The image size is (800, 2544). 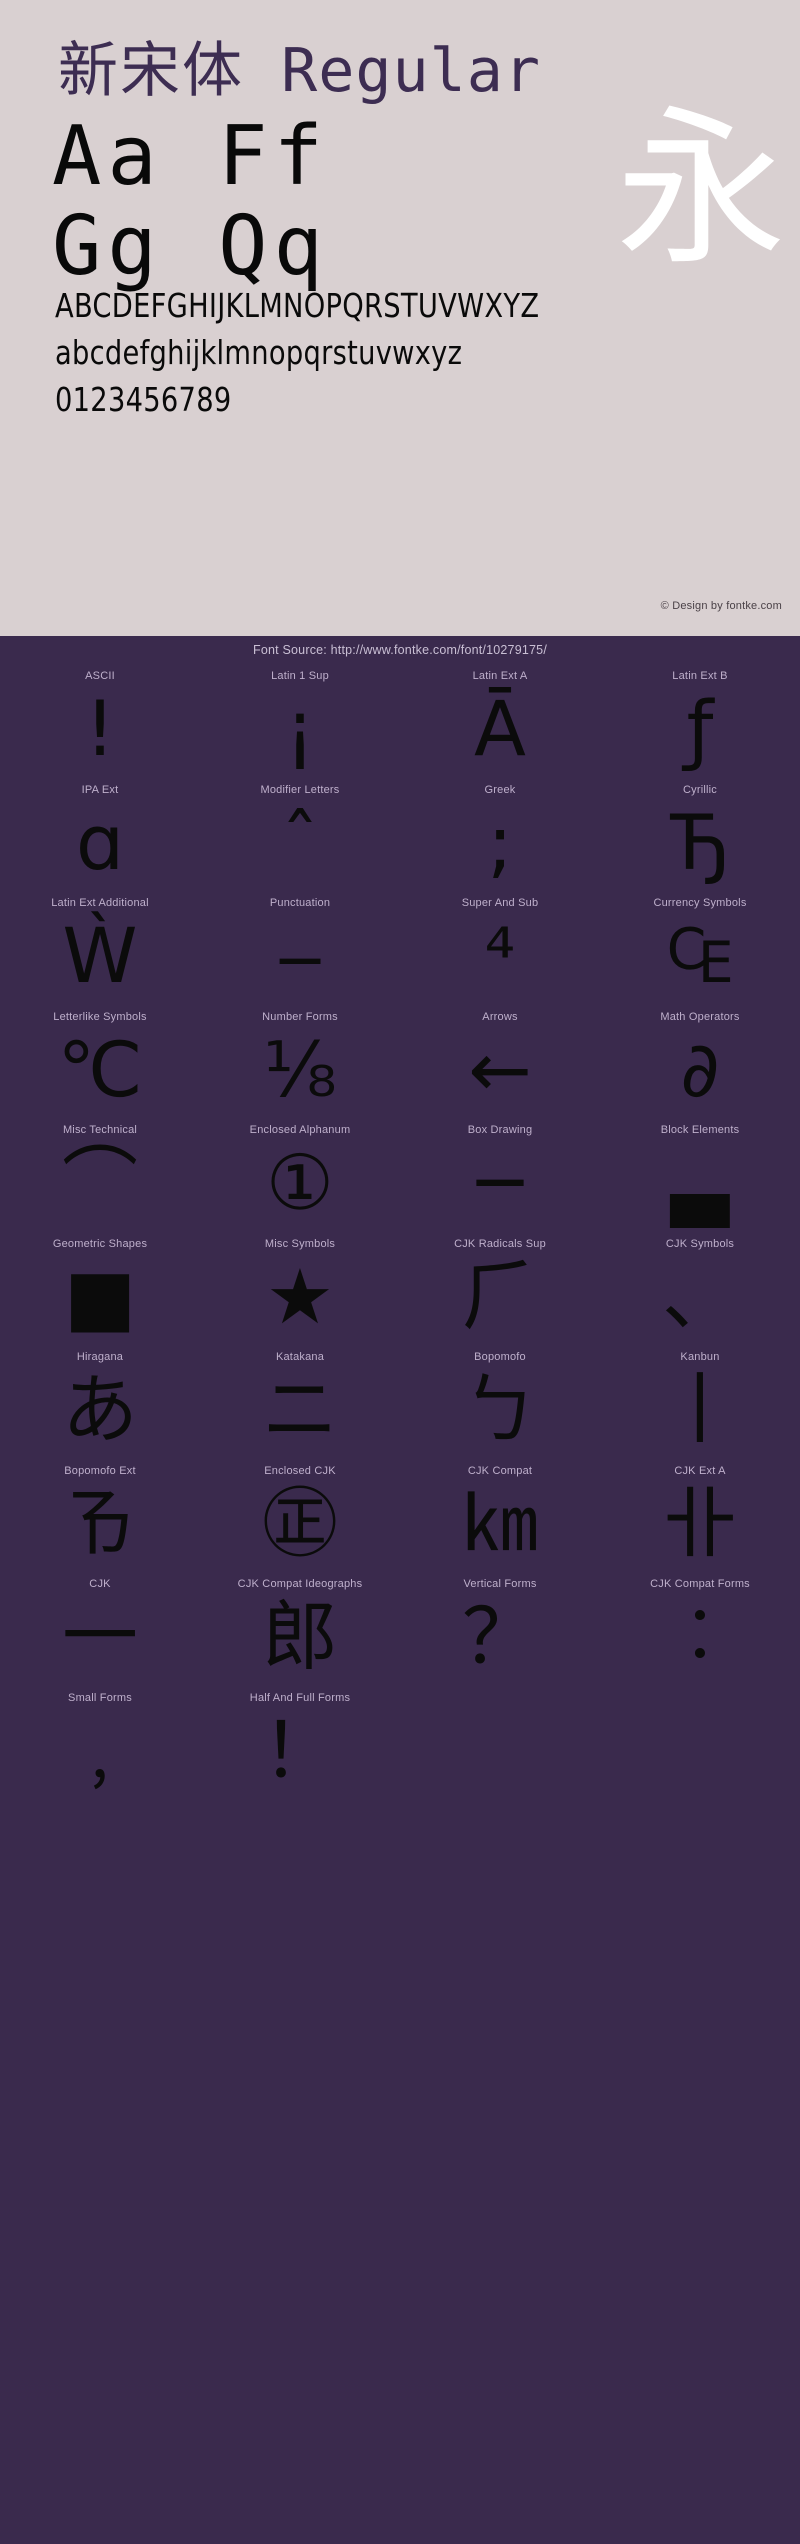 What do you see at coordinates (700, 1182) in the screenshot?
I see `unicode-block-glyph: ▃` at bounding box center [700, 1182].